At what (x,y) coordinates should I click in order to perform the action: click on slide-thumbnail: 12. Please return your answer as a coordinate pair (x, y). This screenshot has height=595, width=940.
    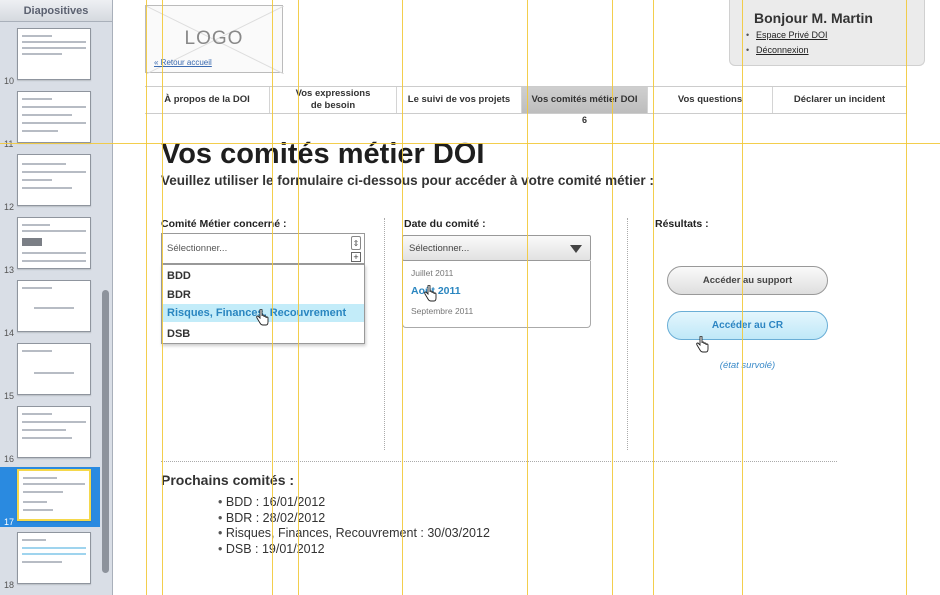
    Looking at the image, I should click on (50, 182).